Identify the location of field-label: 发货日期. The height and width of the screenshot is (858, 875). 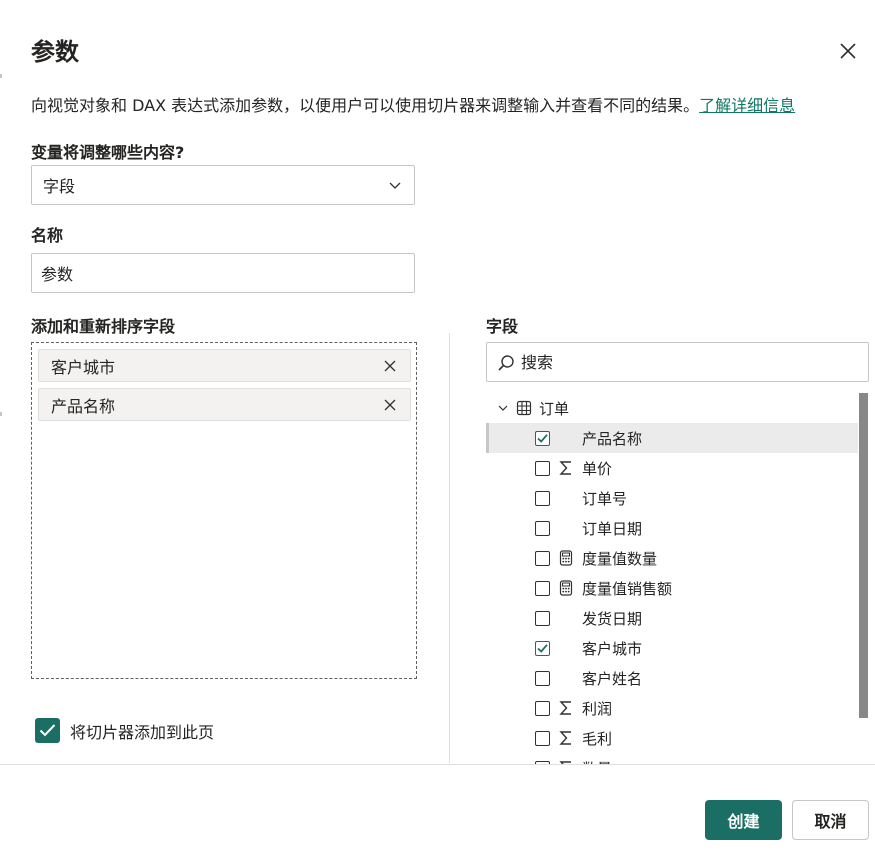
(612, 619).